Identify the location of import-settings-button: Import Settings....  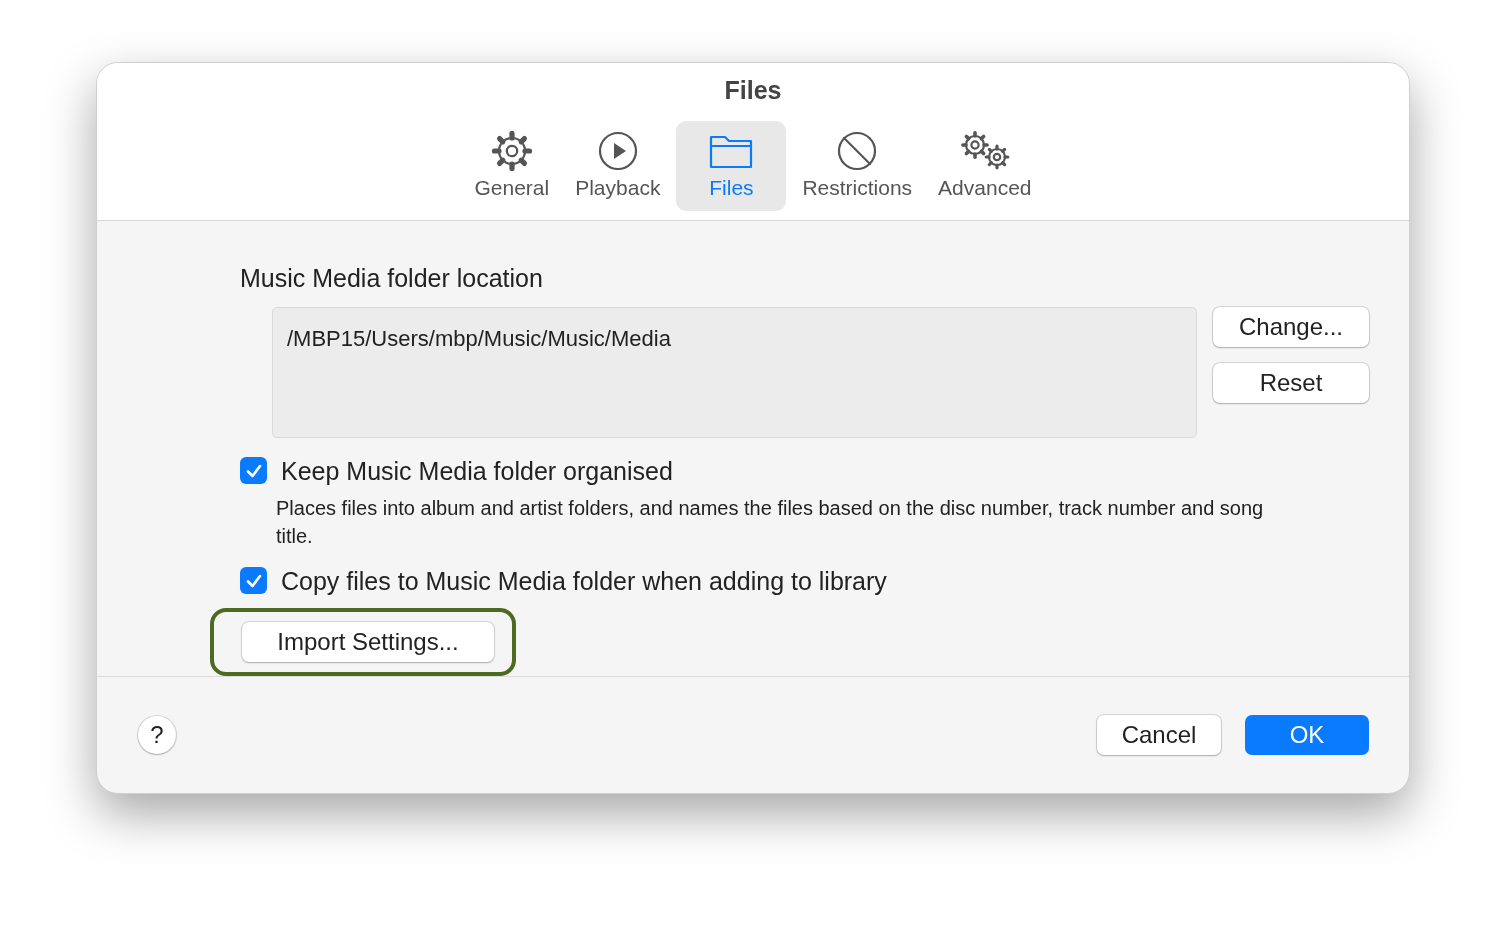
(368, 641).